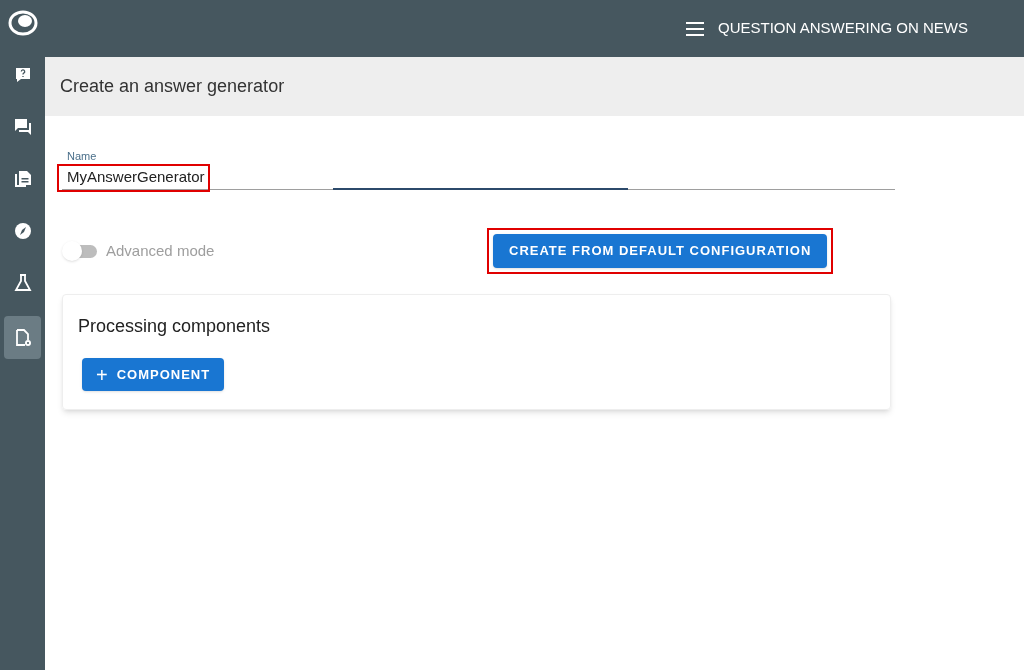  What do you see at coordinates (22, 282) in the screenshot?
I see `flask-icon` at bounding box center [22, 282].